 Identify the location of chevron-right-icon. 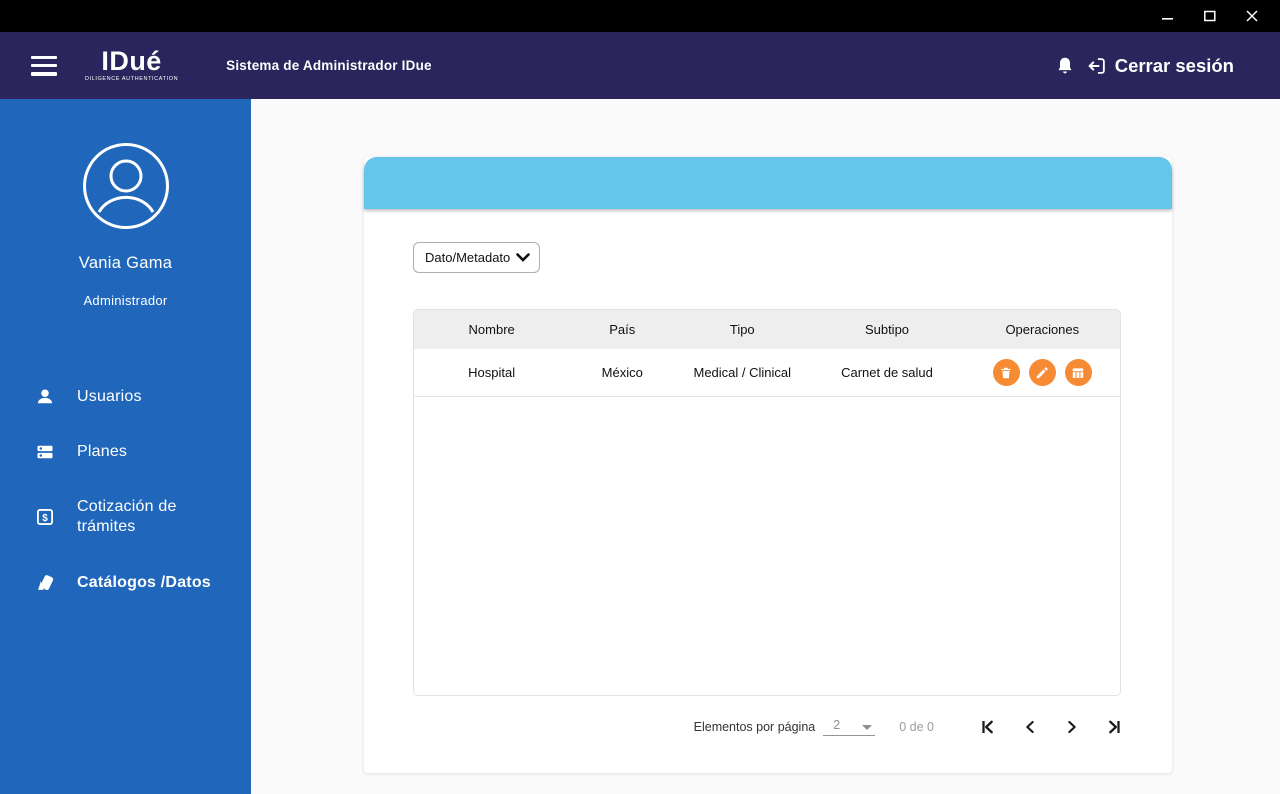
(1072, 727).